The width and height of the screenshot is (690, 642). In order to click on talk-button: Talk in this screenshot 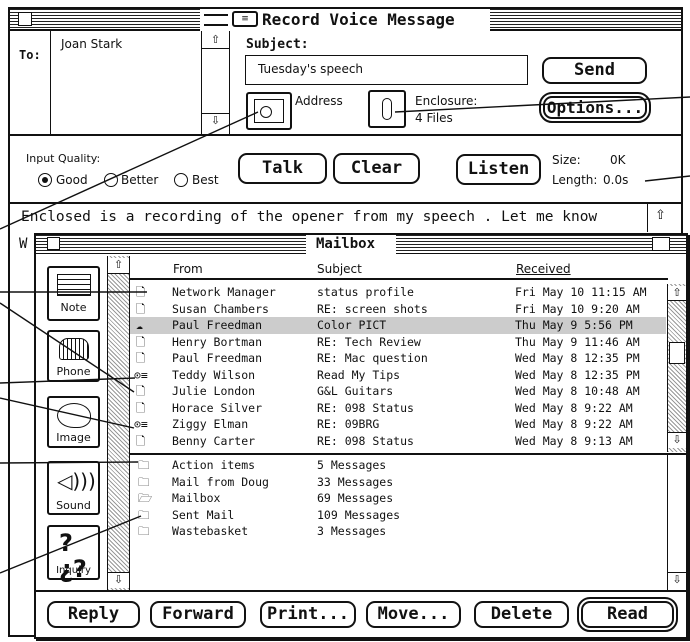, I will do `click(282, 168)`.